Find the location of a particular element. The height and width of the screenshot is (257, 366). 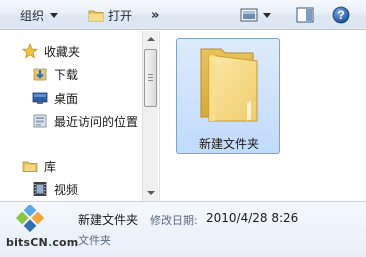

file-item-label: 新建文件夹 is located at coordinates (228, 144).